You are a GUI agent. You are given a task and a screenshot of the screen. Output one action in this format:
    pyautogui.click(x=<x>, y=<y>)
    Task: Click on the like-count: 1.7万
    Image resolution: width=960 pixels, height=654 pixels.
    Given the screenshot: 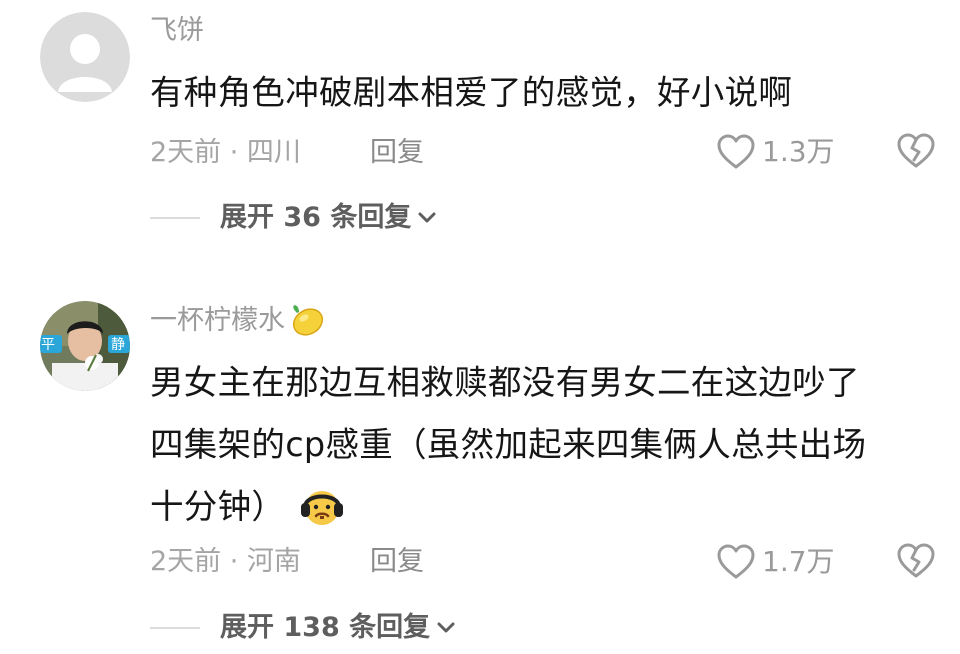 What is the action you would take?
    pyautogui.click(x=798, y=561)
    